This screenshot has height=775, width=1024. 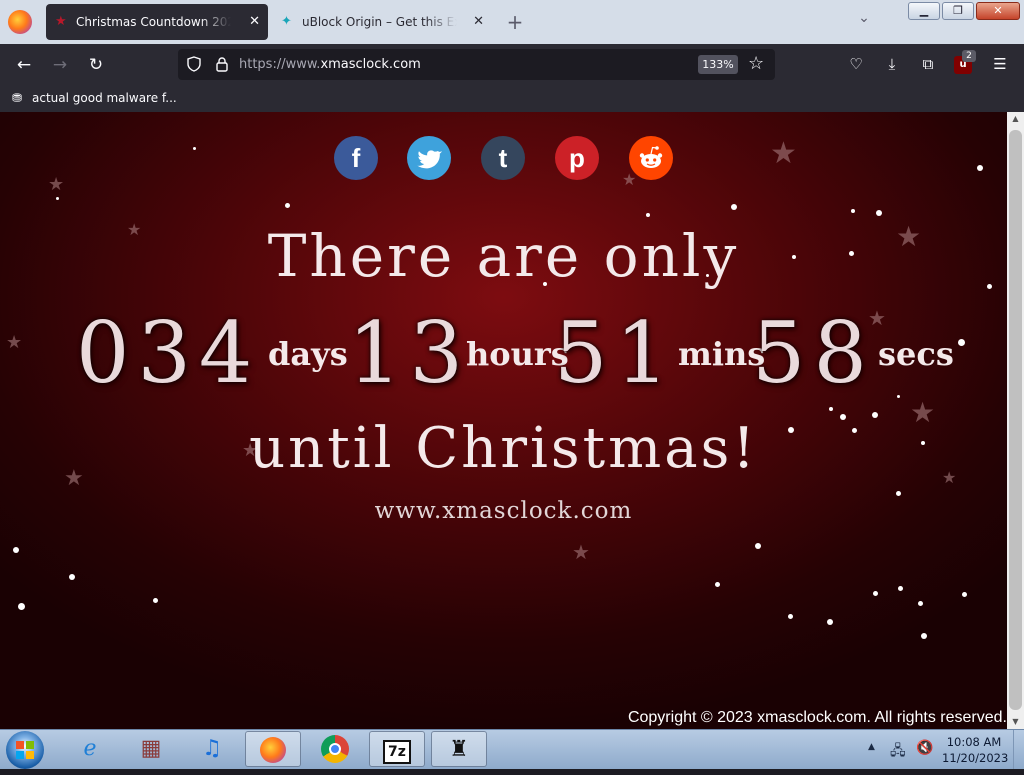 I want to click on list-all-tabs-chevron-icon: ⌄, so click(x=864, y=22).